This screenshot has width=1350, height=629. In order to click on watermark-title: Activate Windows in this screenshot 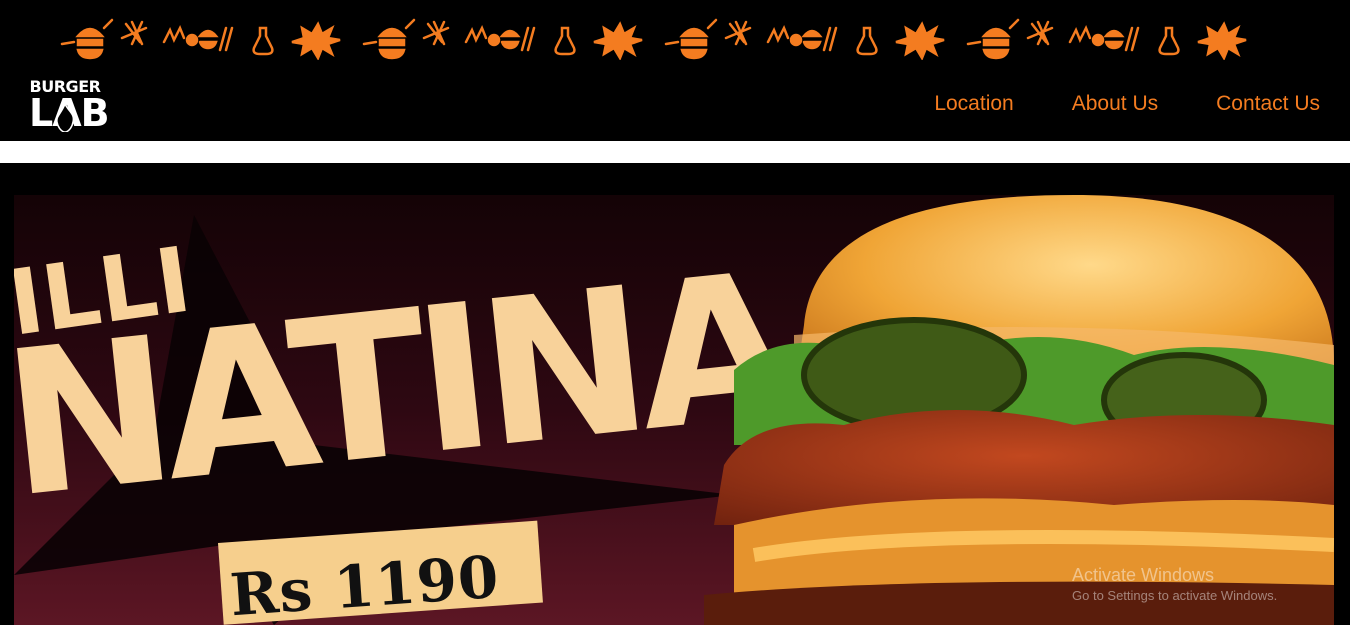, I will do `click(1143, 575)`.